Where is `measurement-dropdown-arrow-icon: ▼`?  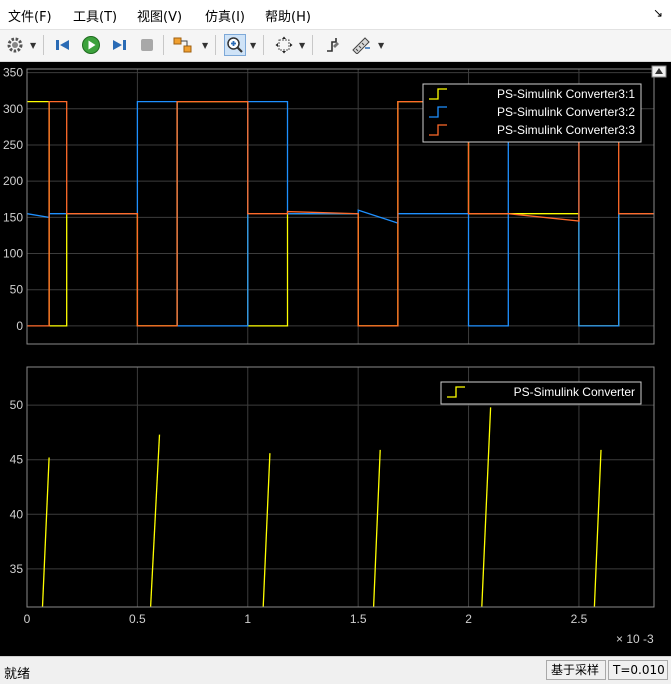 measurement-dropdown-arrow-icon: ▼ is located at coordinates (381, 45).